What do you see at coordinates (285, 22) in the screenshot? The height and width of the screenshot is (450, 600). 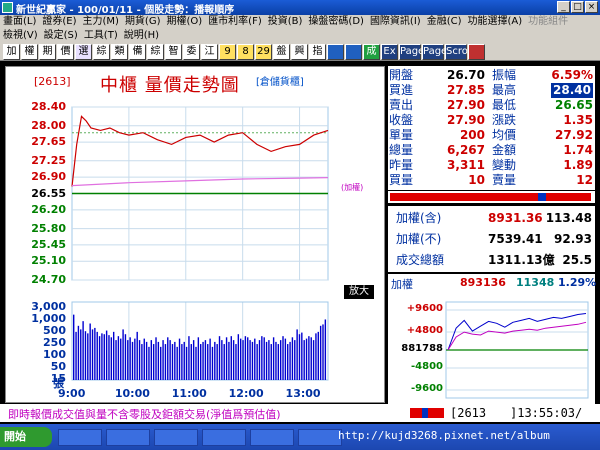 I see `menu-item: 投資(B)` at bounding box center [285, 22].